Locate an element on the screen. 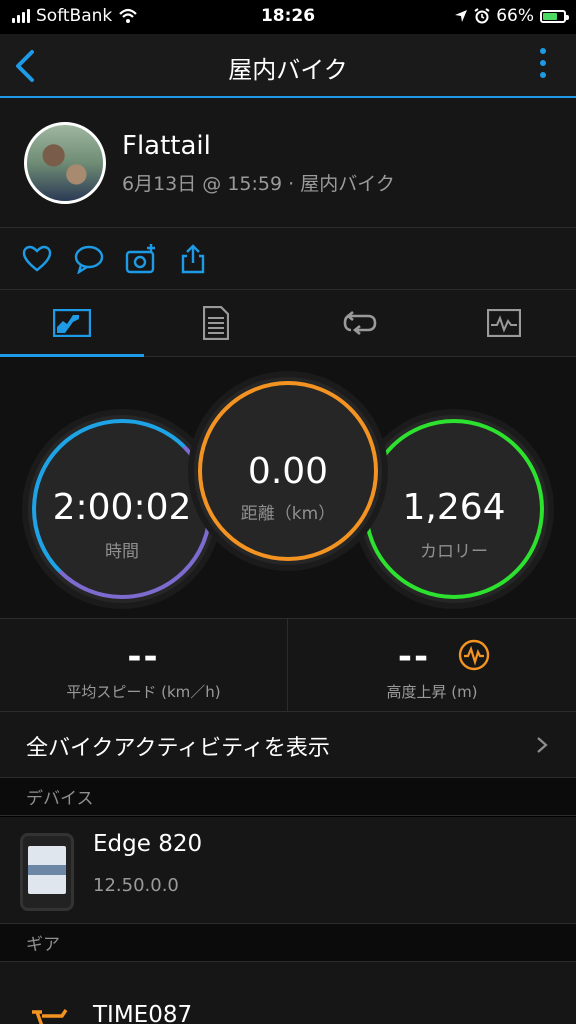 This screenshot has height=1024, width=576. activity-header: Flattail 6月13日 @ 15:59 · 屋内バイク is located at coordinates (288, 163).